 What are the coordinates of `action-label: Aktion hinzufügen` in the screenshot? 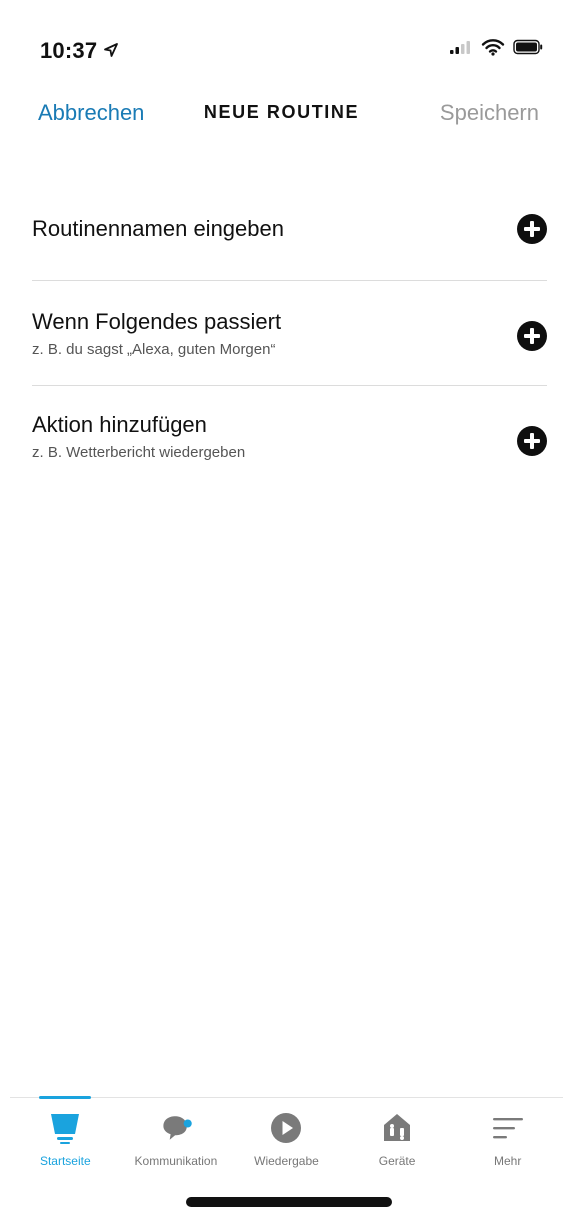 It's located at (119, 424).